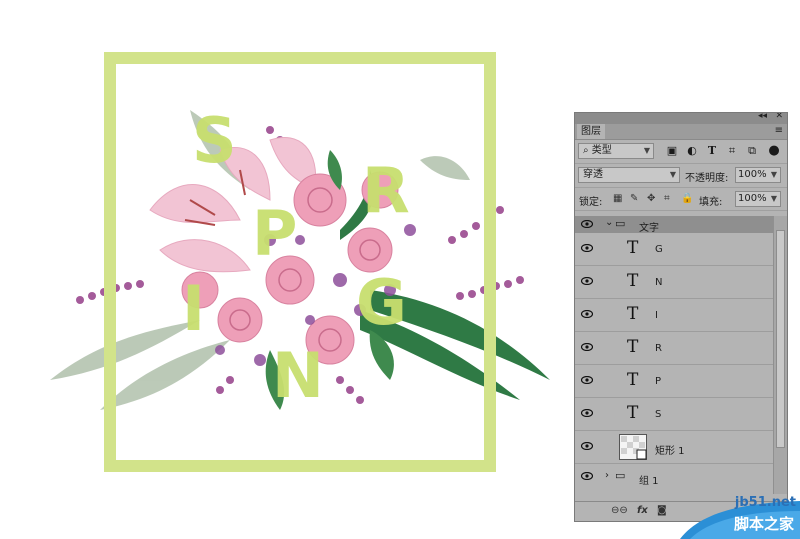 The width and height of the screenshot is (800, 539). Describe the element at coordinates (275, 233) in the screenshot. I see `letter-p: P` at that location.